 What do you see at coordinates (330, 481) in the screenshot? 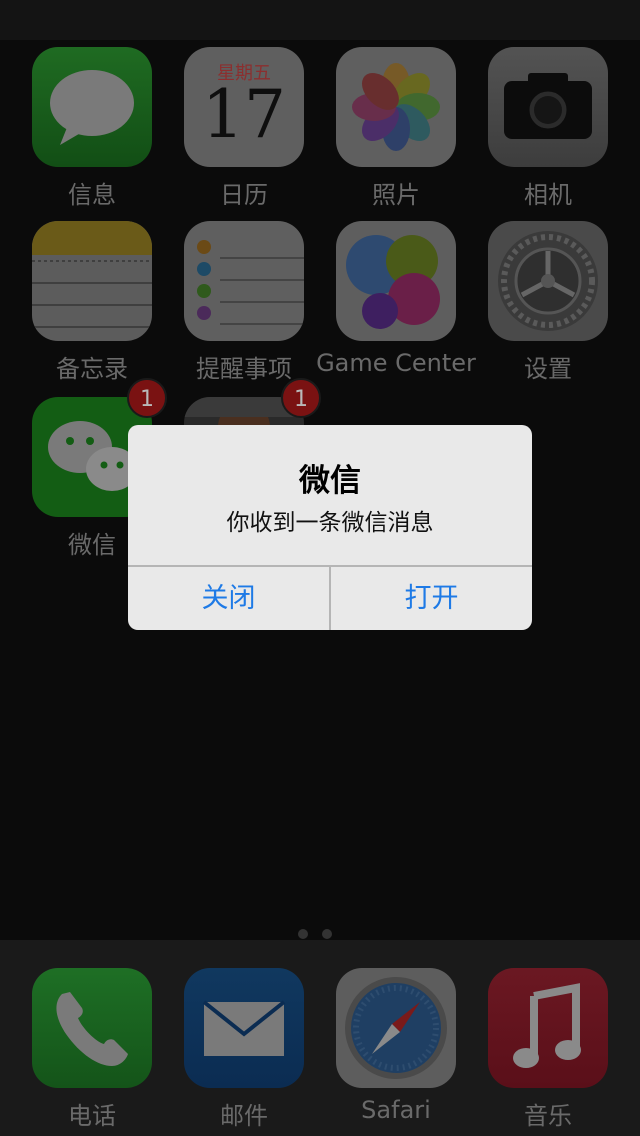
I see `alert-title: 微信` at bounding box center [330, 481].